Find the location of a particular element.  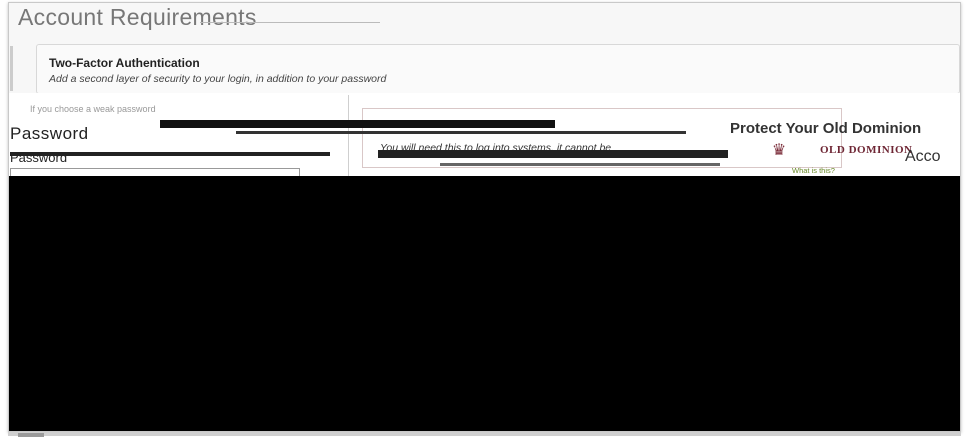

redaction-line is located at coordinates (461, 132).